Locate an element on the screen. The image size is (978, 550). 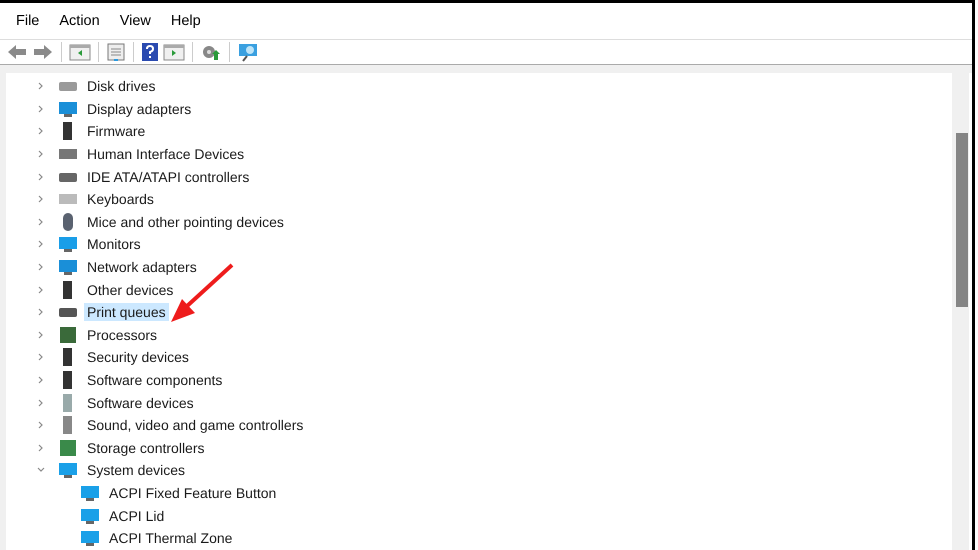
tree-item: Firmware is located at coordinates (116, 131).